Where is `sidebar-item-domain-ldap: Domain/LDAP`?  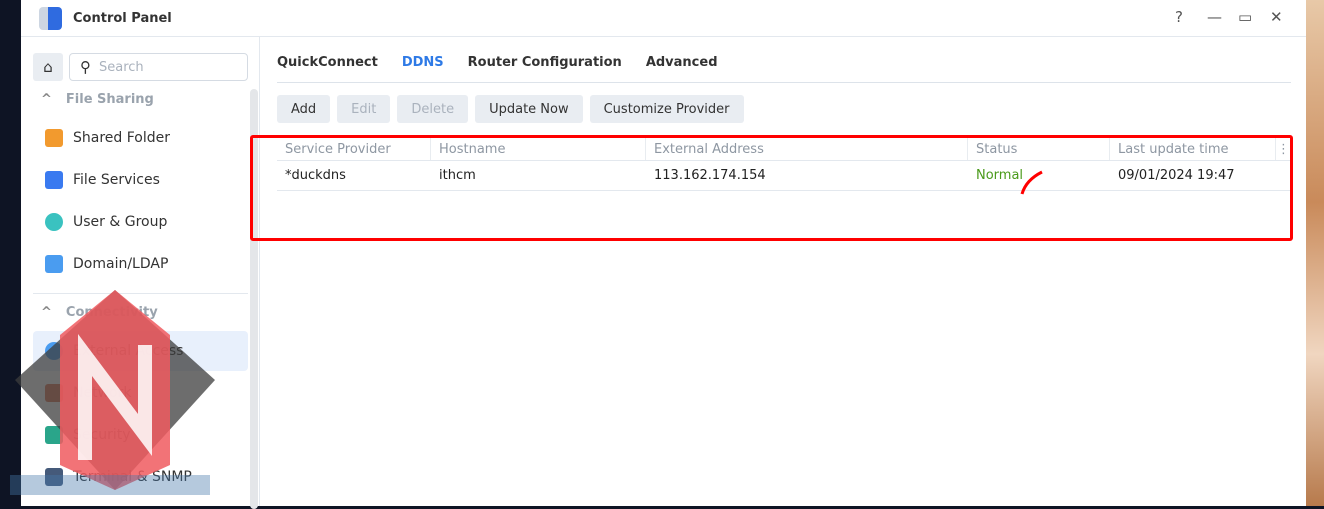
sidebar-item-domain-ldap: Domain/LDAP is located at coordinates (140, 264).